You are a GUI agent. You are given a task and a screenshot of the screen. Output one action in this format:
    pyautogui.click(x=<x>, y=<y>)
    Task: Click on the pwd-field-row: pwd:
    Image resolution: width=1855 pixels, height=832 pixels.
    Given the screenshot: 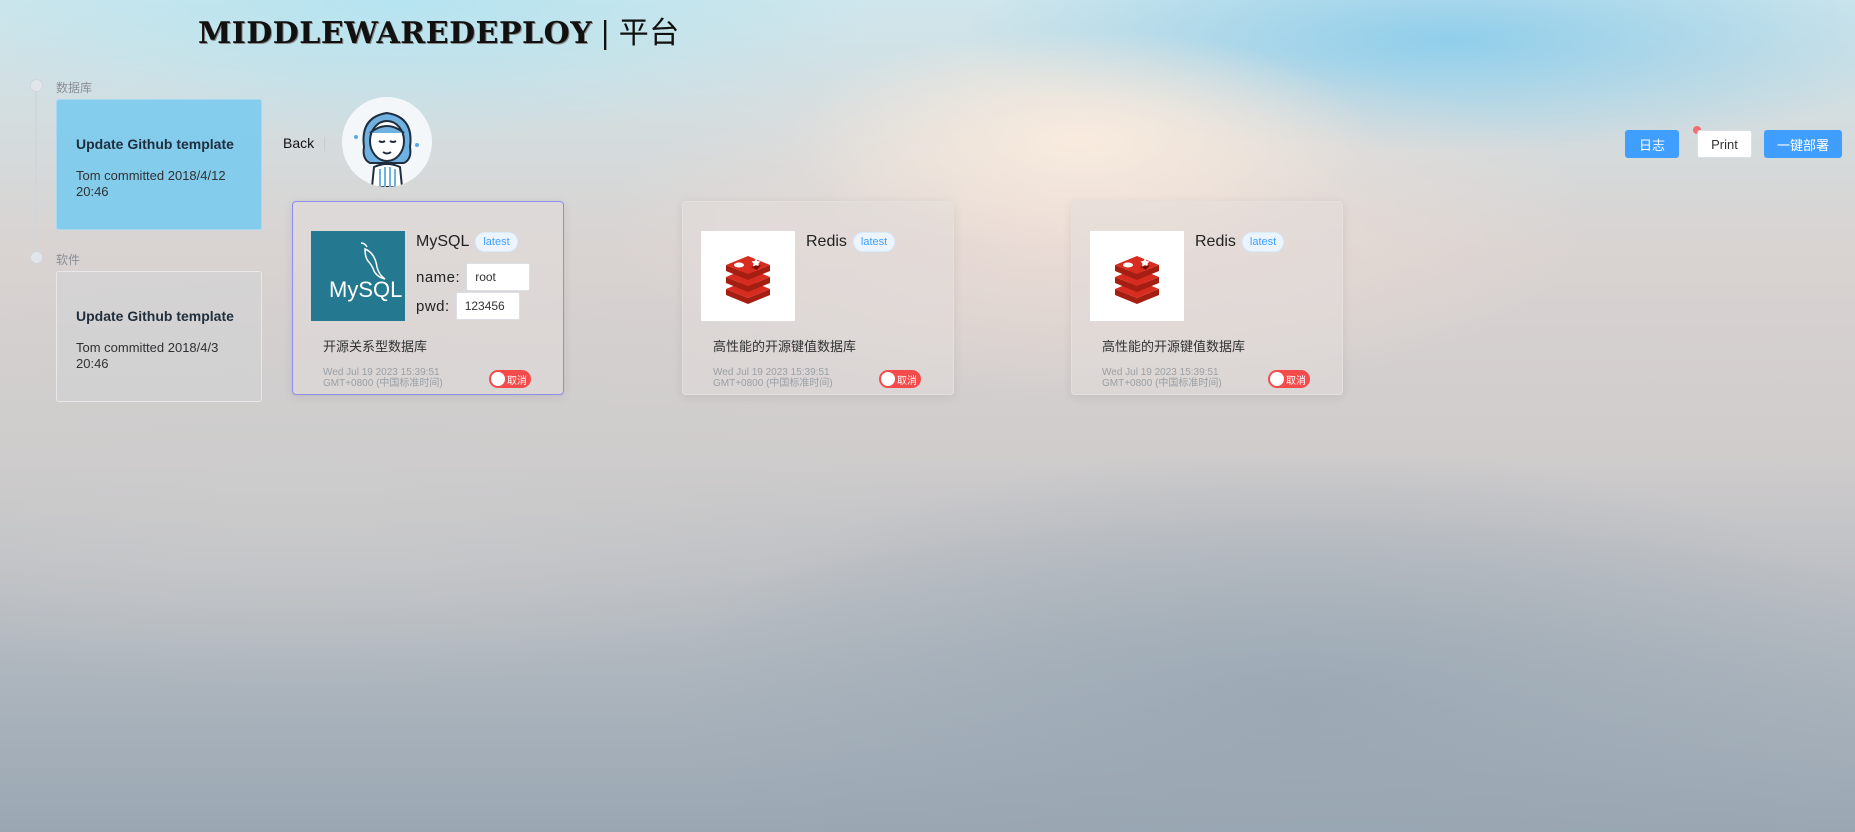 What is the action you would take?
    pyautogui.click(x=468, y=306)
    